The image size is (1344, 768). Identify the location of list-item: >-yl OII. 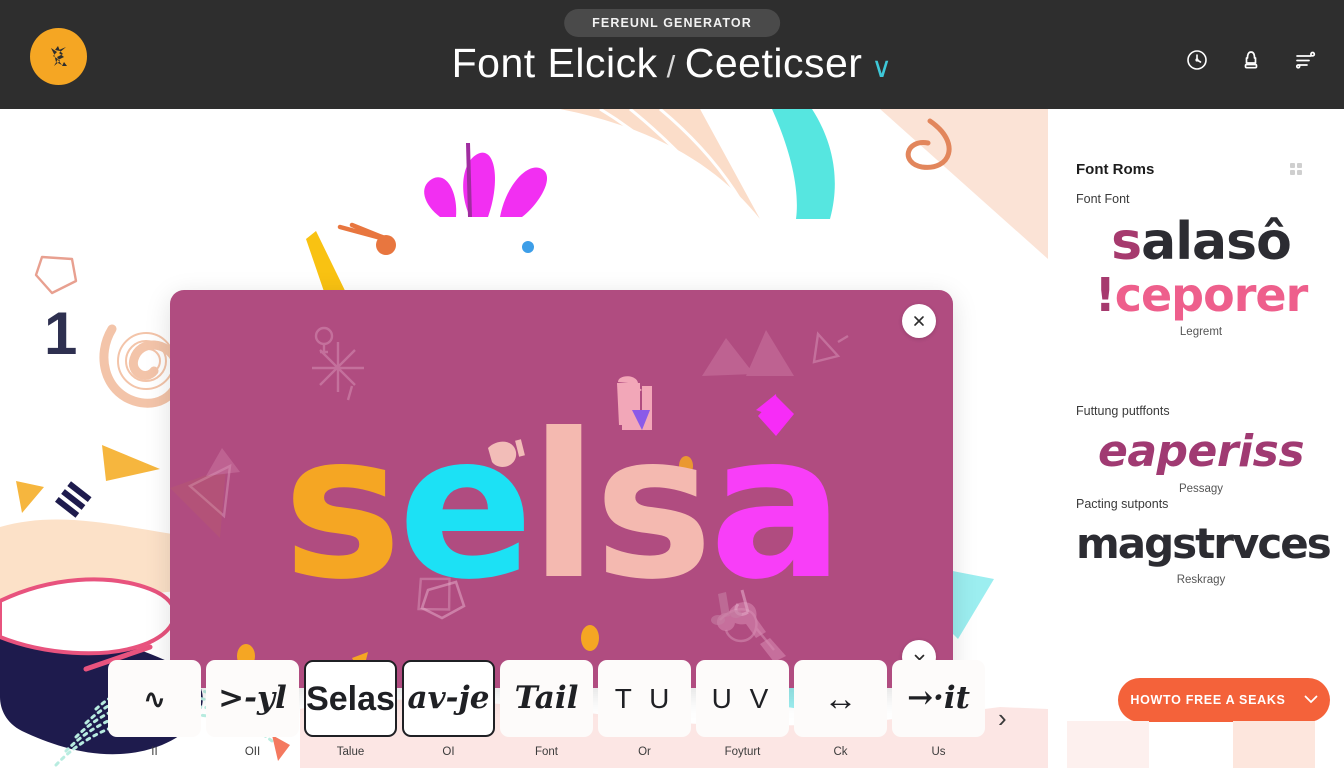
(252, 709).